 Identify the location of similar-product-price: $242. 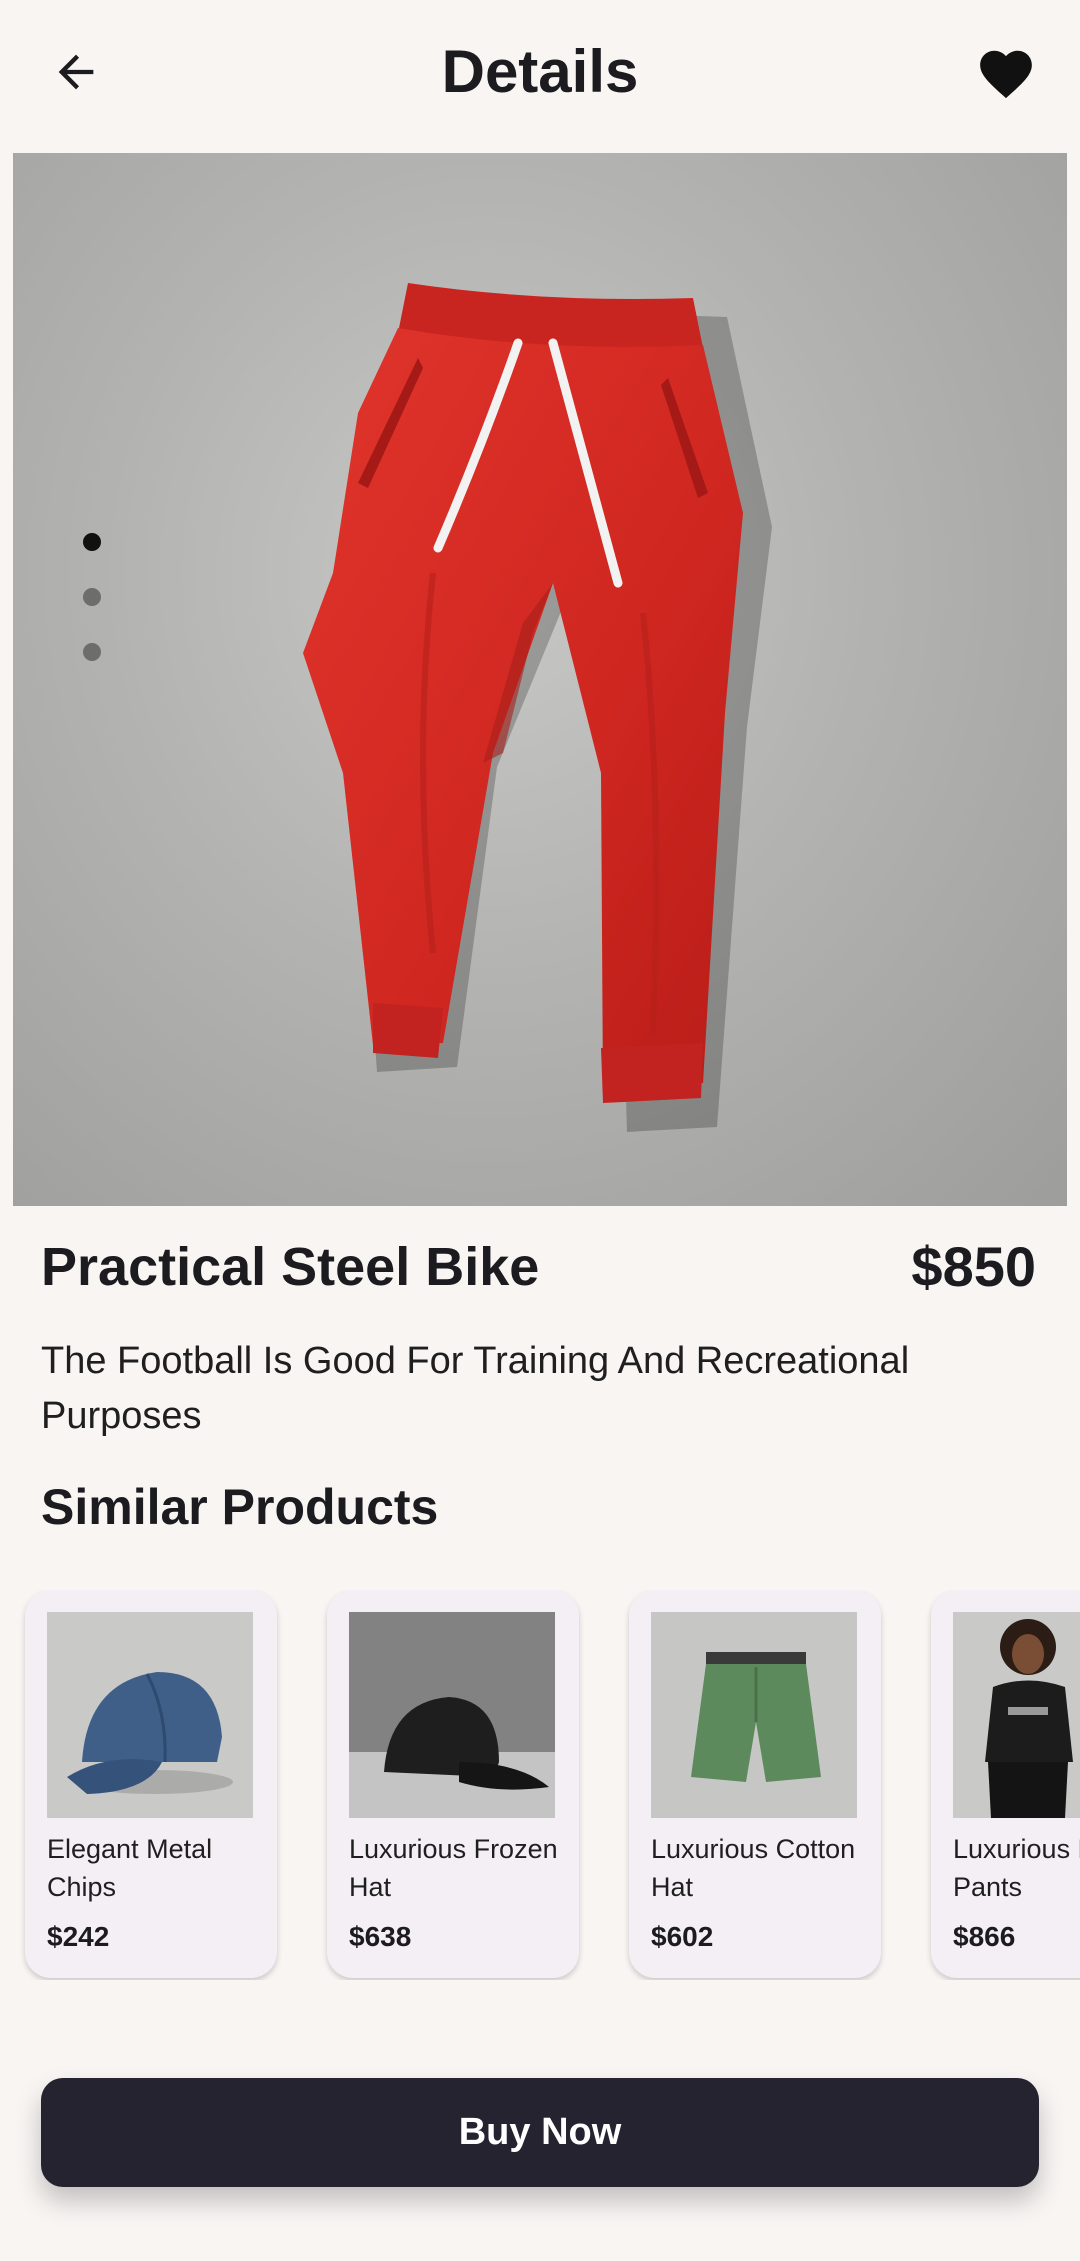
(78, 1936).